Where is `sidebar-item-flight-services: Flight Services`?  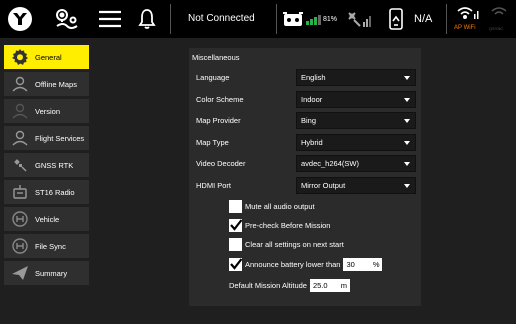
sidebar-item-flight-services: Flight Services is located at coordinates (46, 138).